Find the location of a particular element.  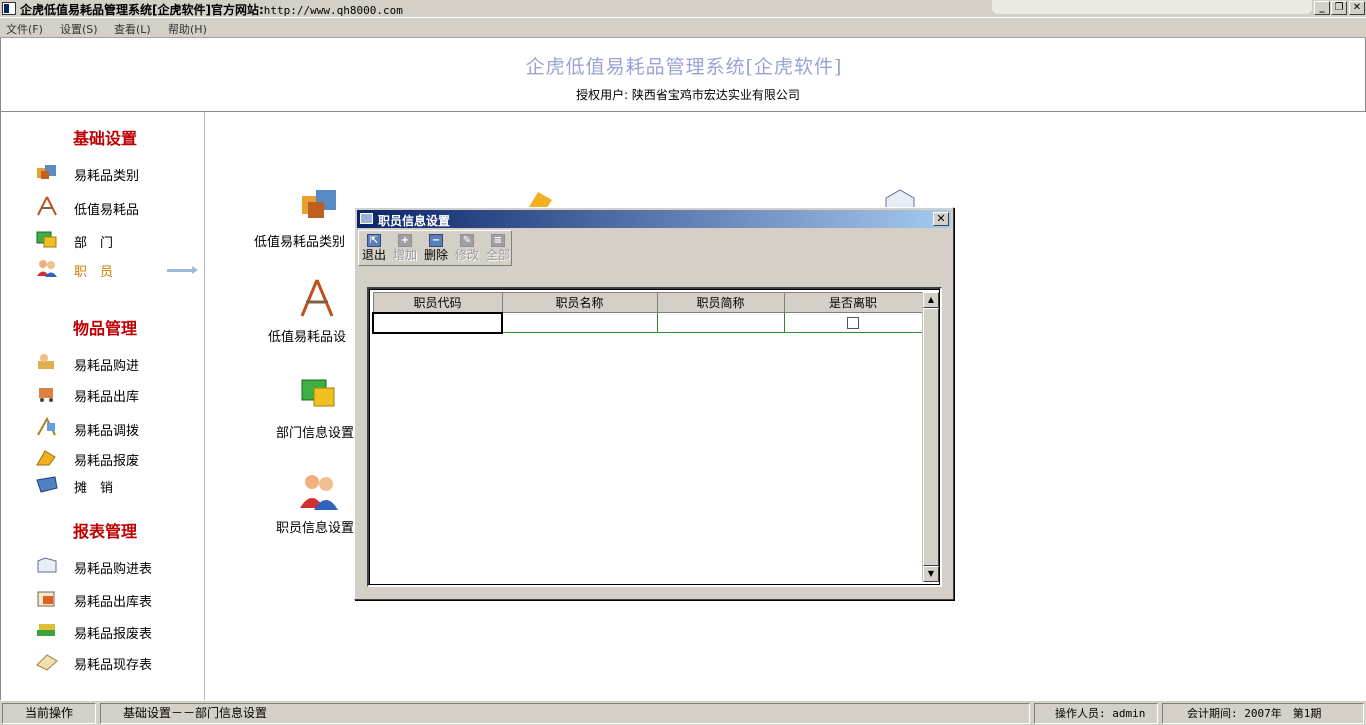

delete-button: − 删除 is located at coordinates (436, 249).